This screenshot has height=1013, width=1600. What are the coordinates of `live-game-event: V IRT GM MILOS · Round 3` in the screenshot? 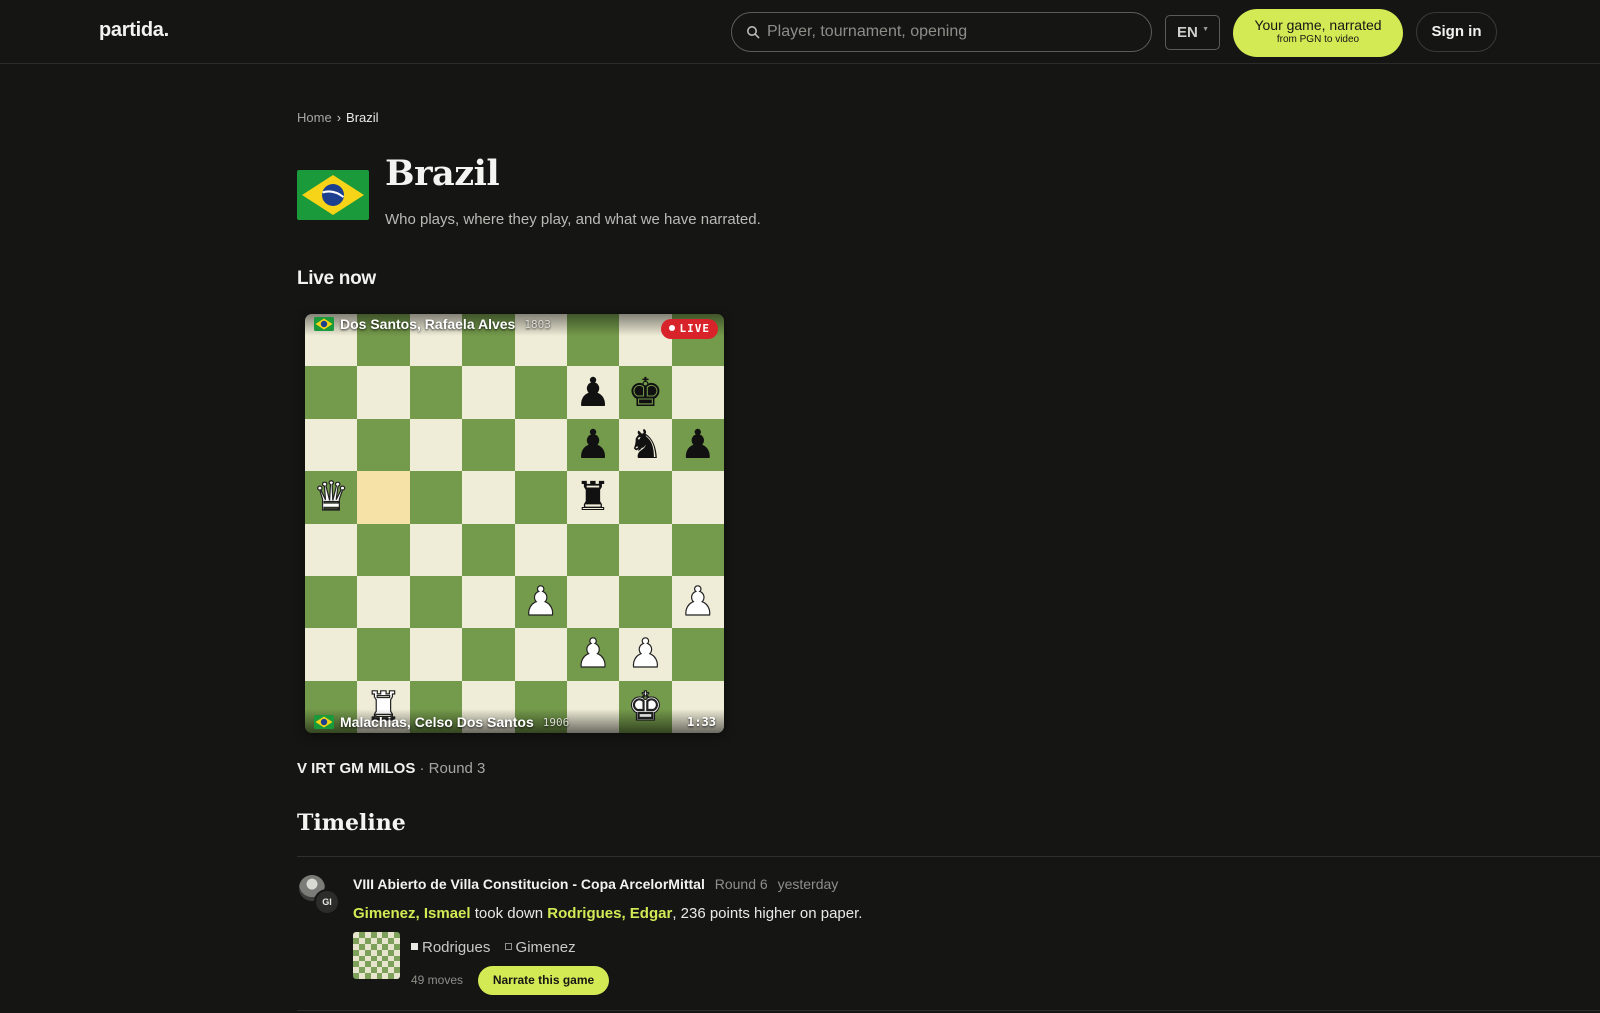 It's located at (391, 768).